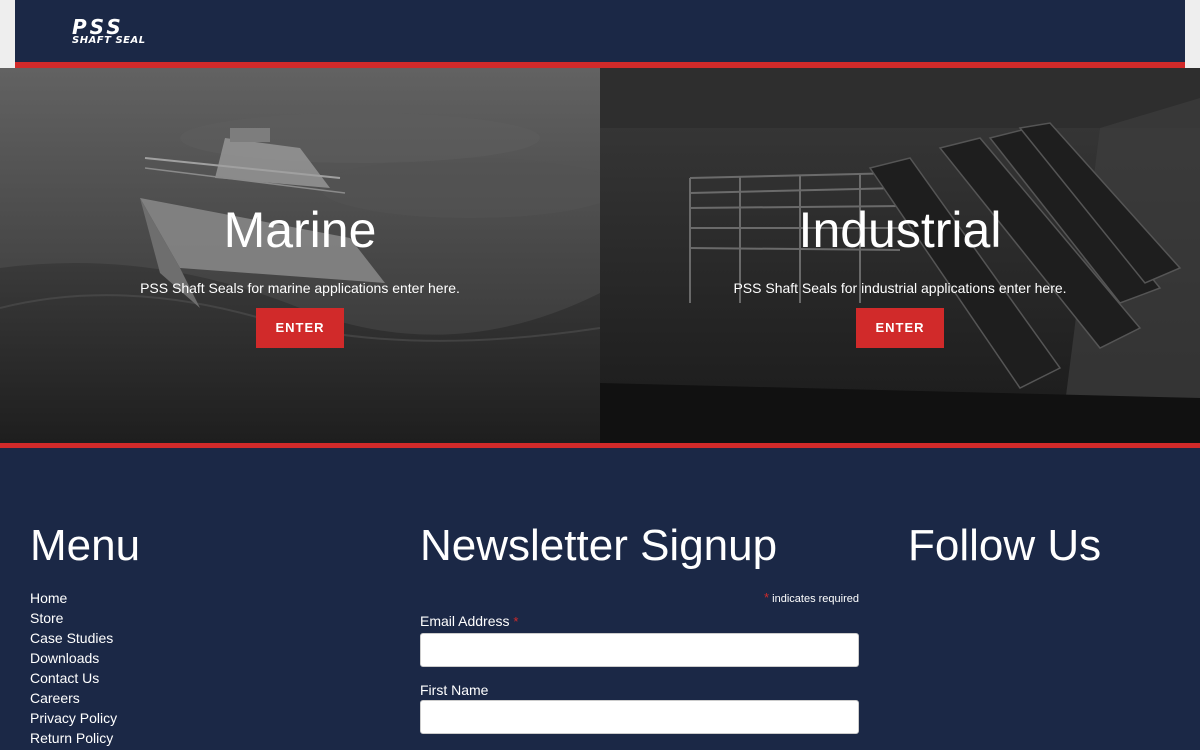 Image resolution: width=1200 pixels, height=750 pixels. What do you see at coordinates (639, 598) in the screenshot?
I see `required-note: * indicates required` at bounding box center [639, 598].